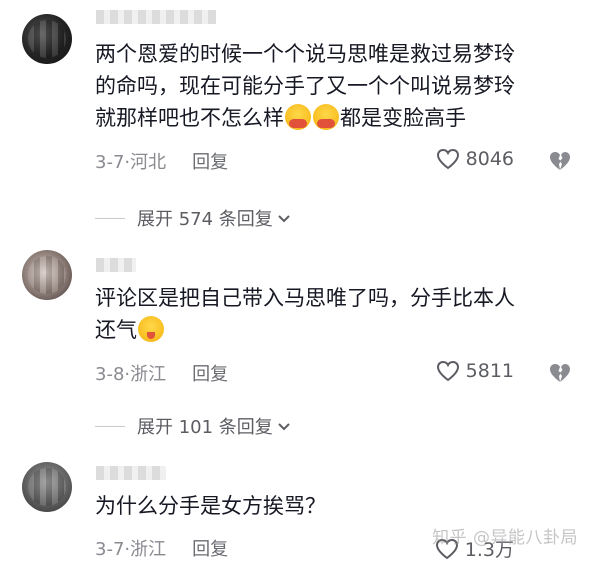  I want to click on watermark: 知乎 @异能八卦局, so click(505, 538).